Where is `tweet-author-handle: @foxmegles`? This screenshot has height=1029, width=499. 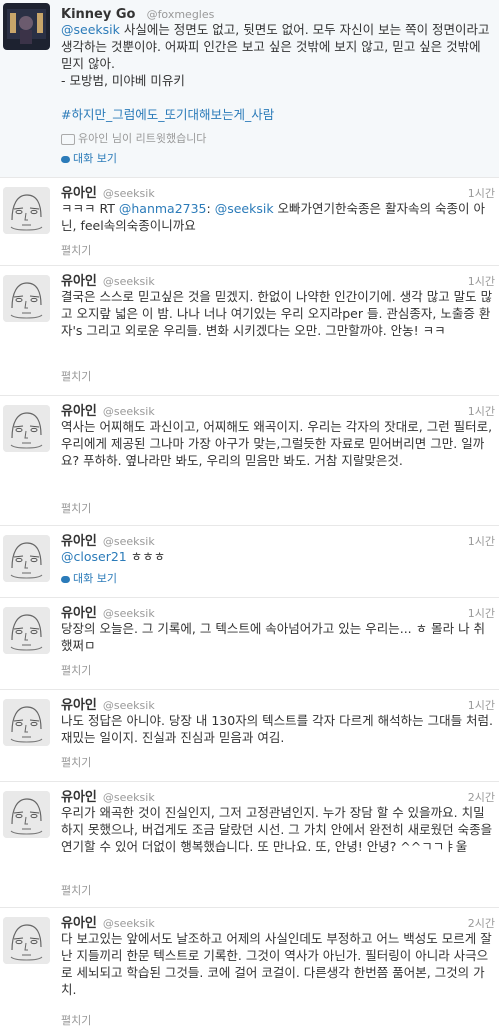 tweet-author-handle: @foxmegles is located at coordinates (181, 14).